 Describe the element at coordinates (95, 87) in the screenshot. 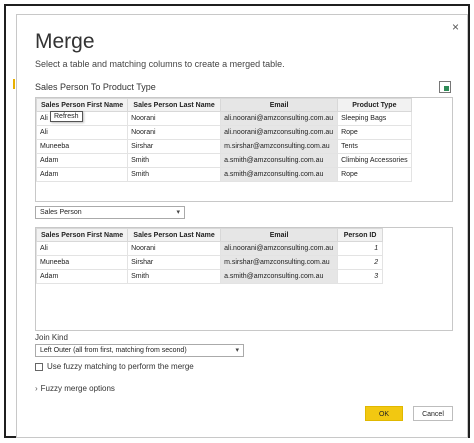

I see `first-table-label: Sales Person To Product Type` at that location.